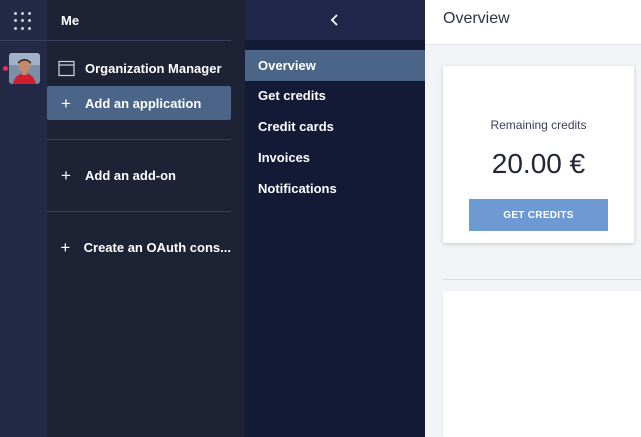 Image resolution: width=641 pixels, height=437 pixels. I want to click on avatar-indicator-dot, so click(5, 68).